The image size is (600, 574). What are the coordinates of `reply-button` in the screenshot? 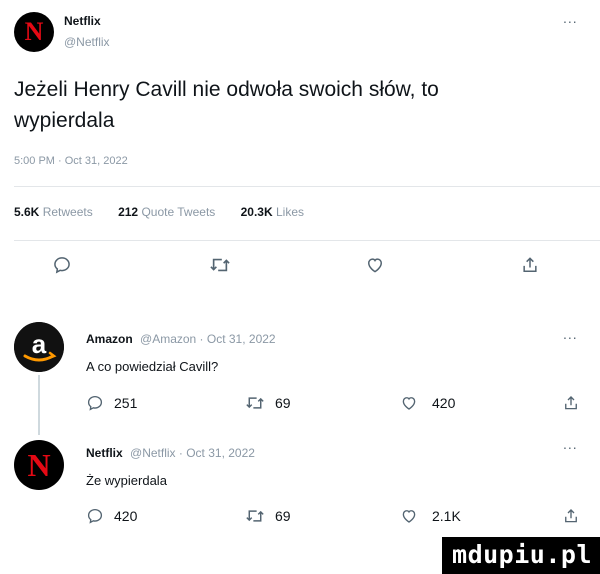 It's located at (62, 265).